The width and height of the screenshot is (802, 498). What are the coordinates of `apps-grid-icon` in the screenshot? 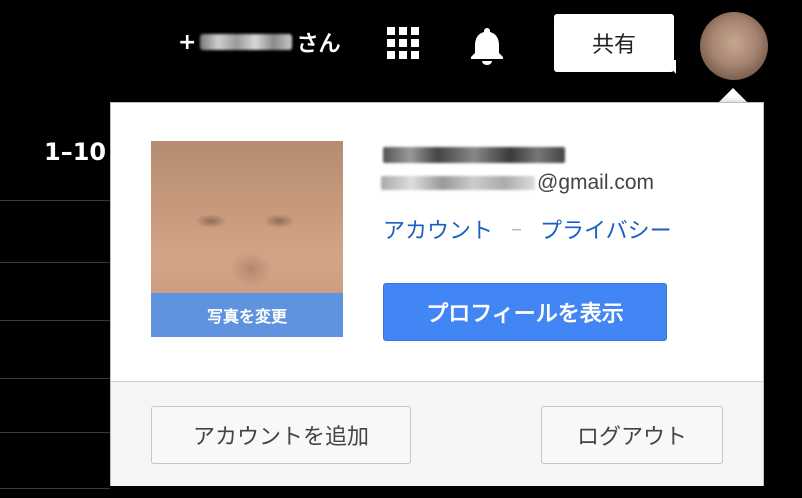 It's located at (403, 43).